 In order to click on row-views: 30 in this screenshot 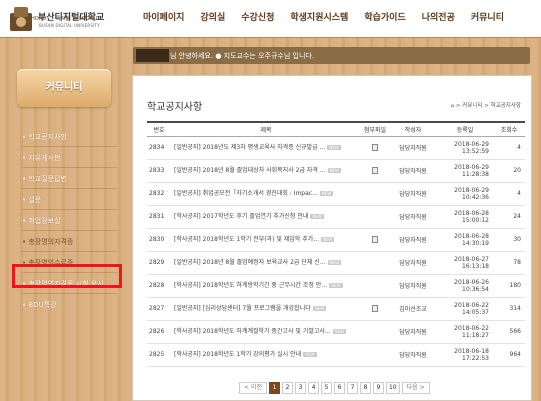, I will do `click(509, 240)`.